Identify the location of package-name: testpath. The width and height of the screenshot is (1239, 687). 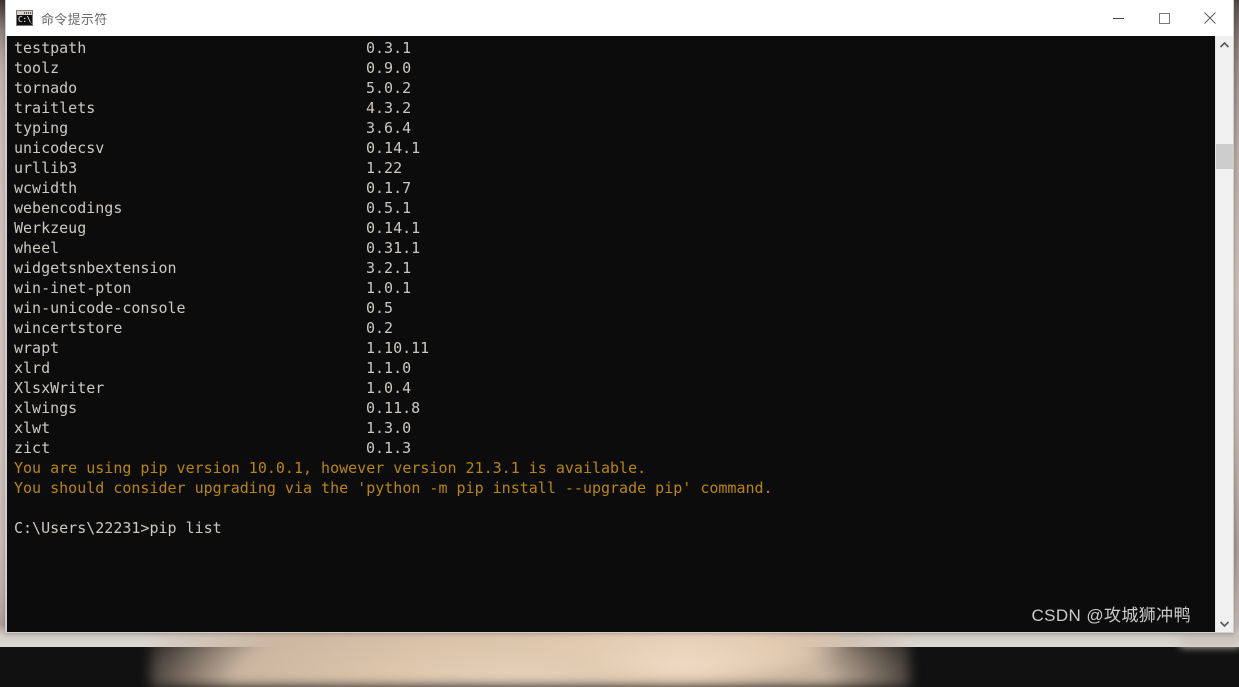
(50, 48).